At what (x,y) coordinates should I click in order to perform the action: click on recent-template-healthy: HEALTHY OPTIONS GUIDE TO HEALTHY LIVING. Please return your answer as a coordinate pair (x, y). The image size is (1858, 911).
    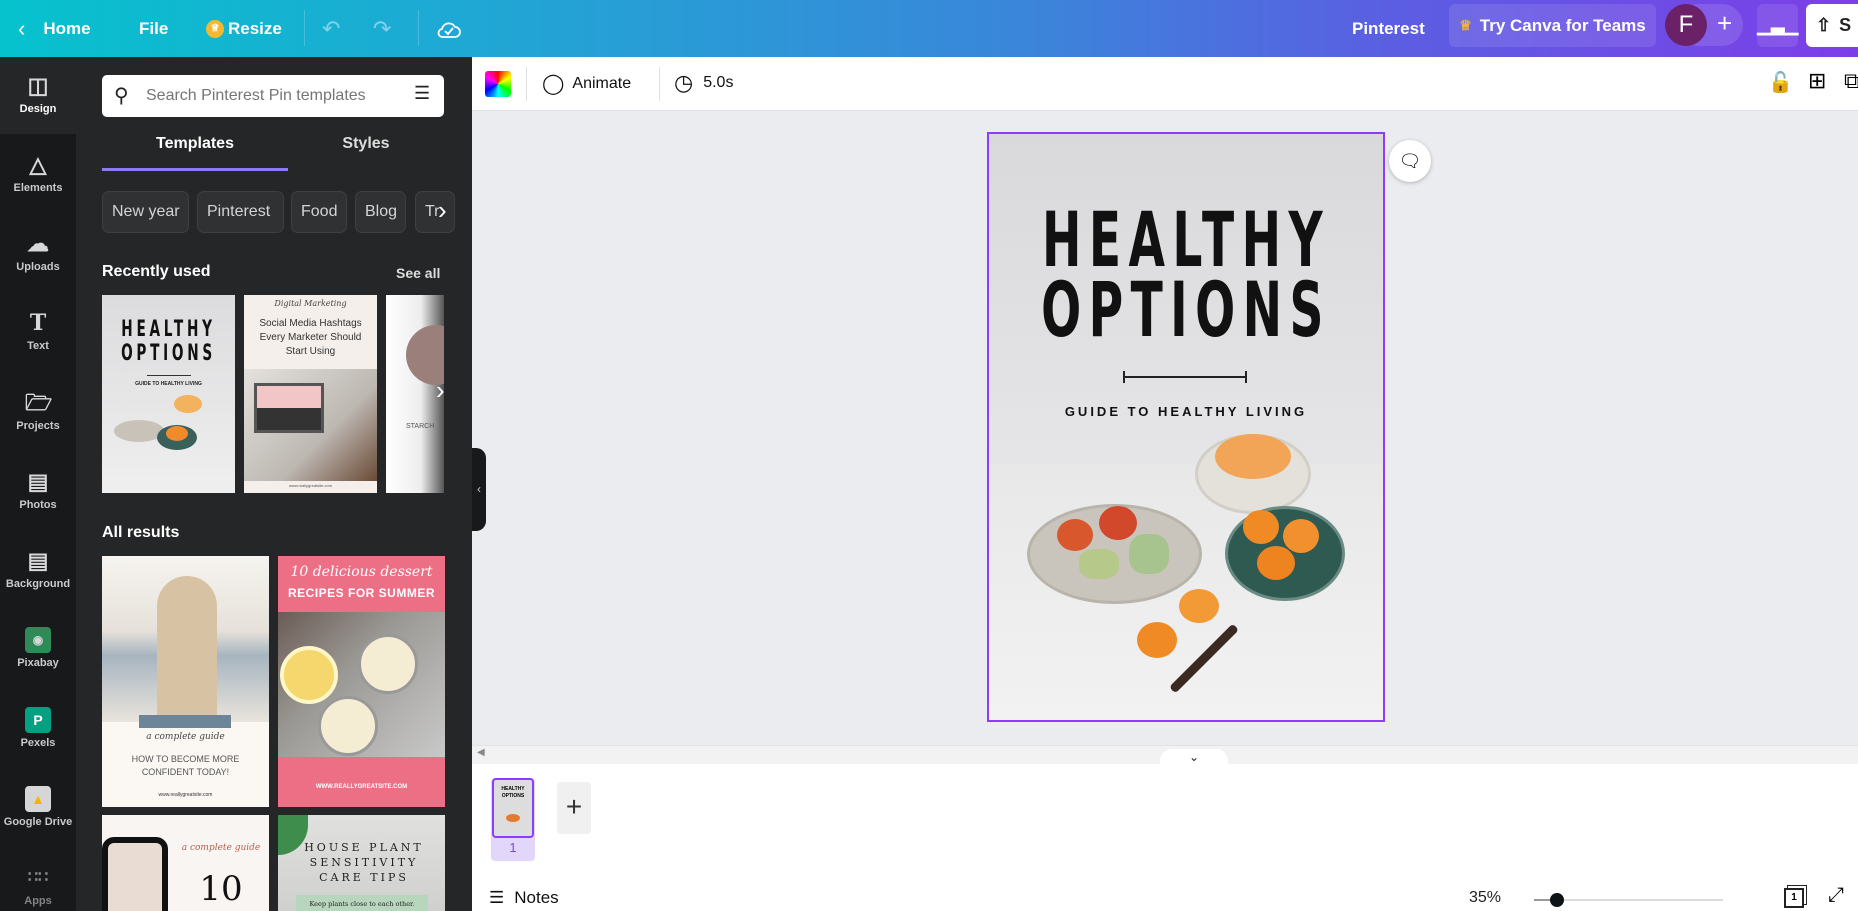
    Looking at the image, I should click on (168, 394).